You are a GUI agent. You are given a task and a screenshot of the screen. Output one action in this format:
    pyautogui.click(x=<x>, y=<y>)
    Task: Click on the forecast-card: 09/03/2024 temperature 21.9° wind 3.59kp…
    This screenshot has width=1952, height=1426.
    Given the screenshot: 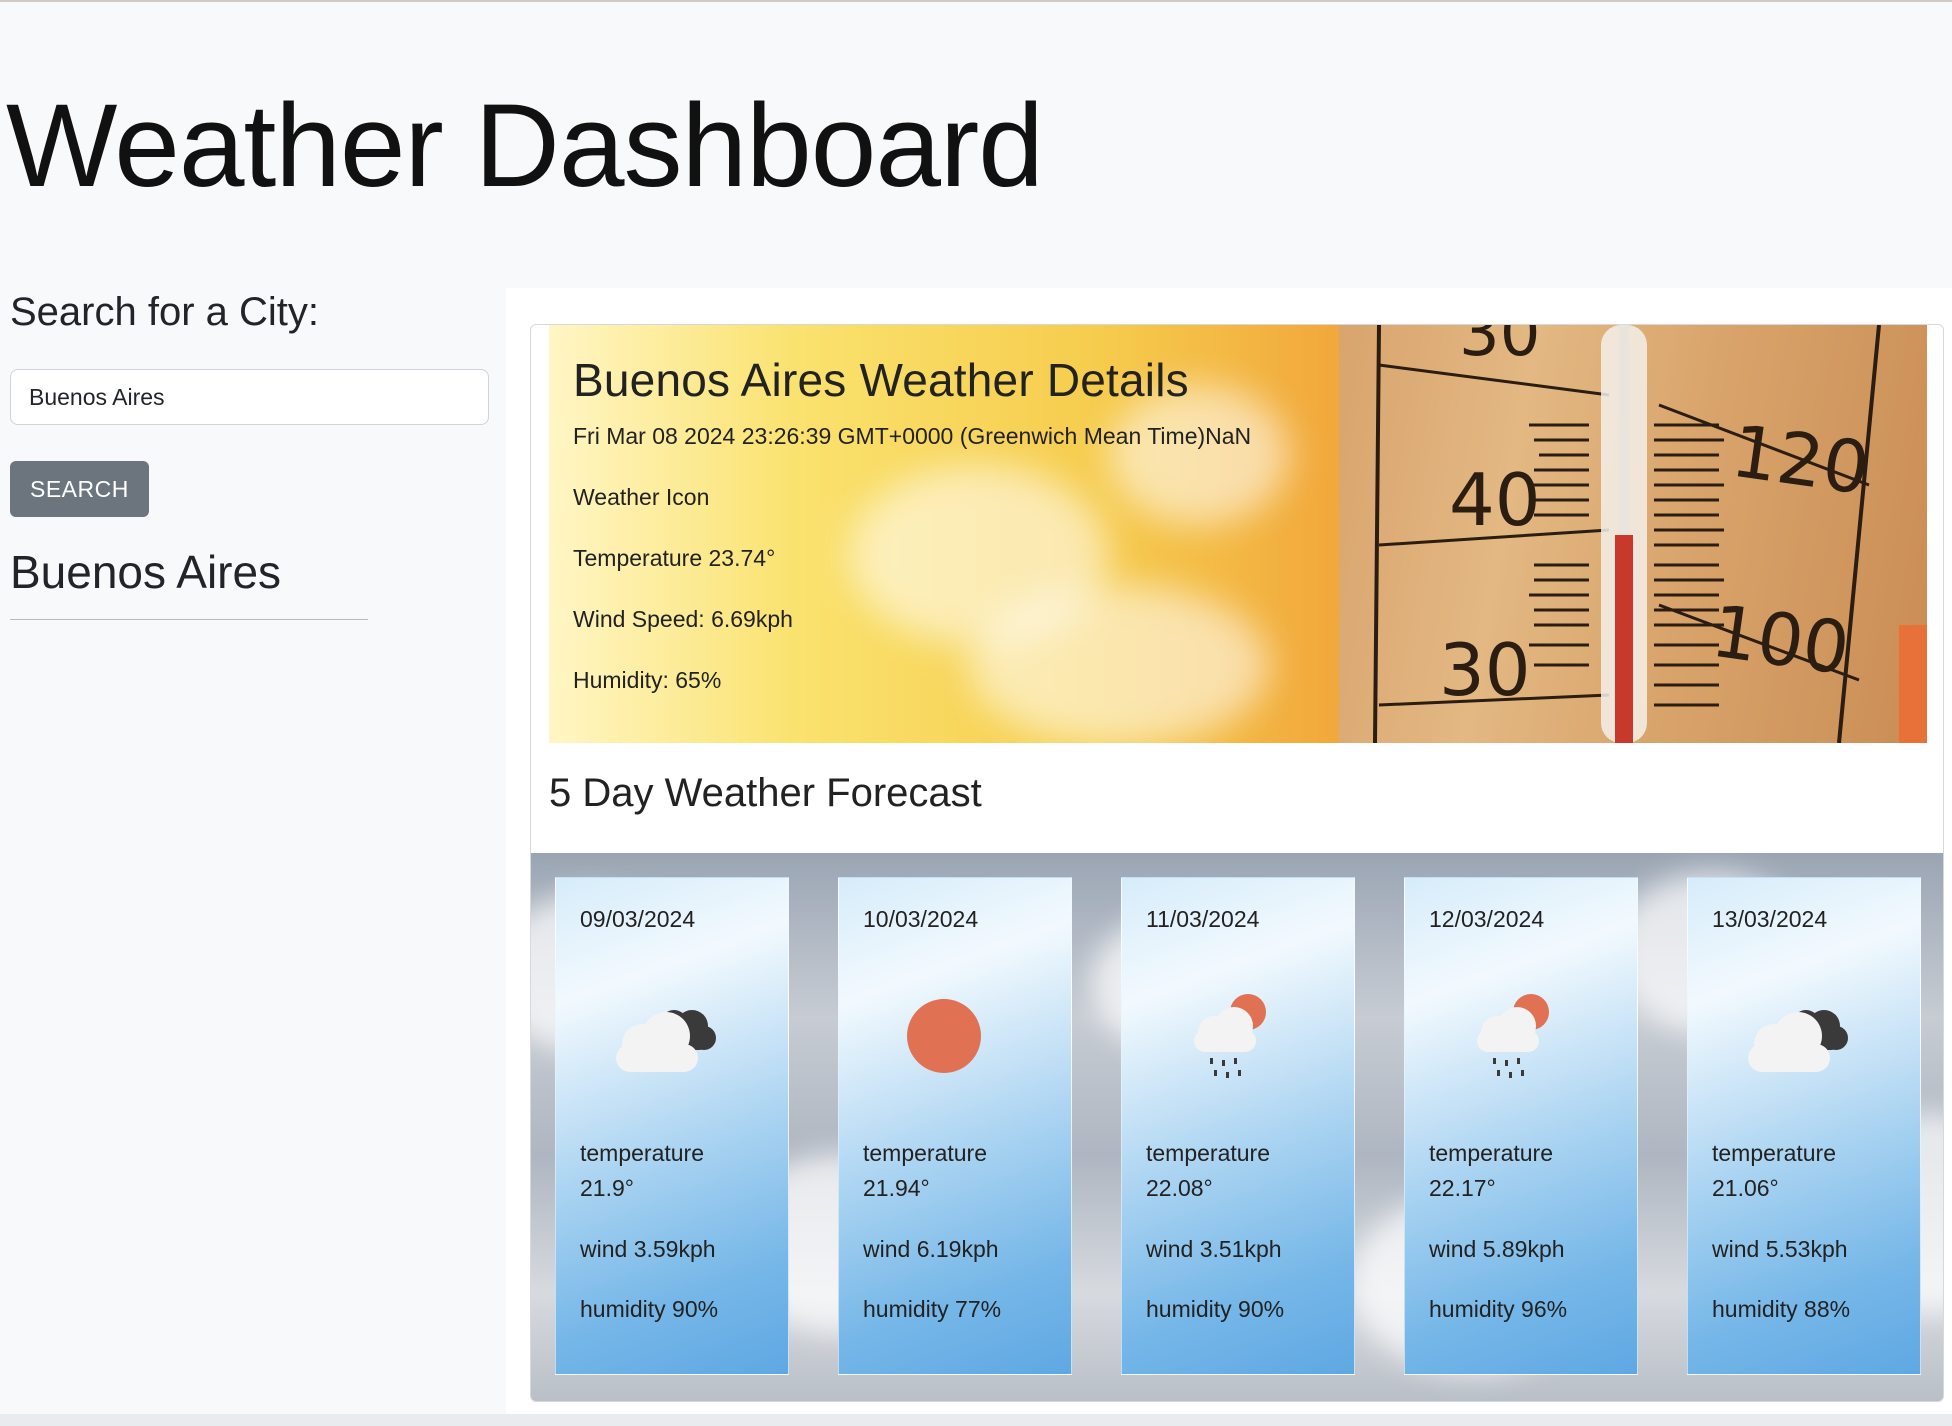 What is the action you would take?
    pyautogui.click(x=672, y=1126)
    